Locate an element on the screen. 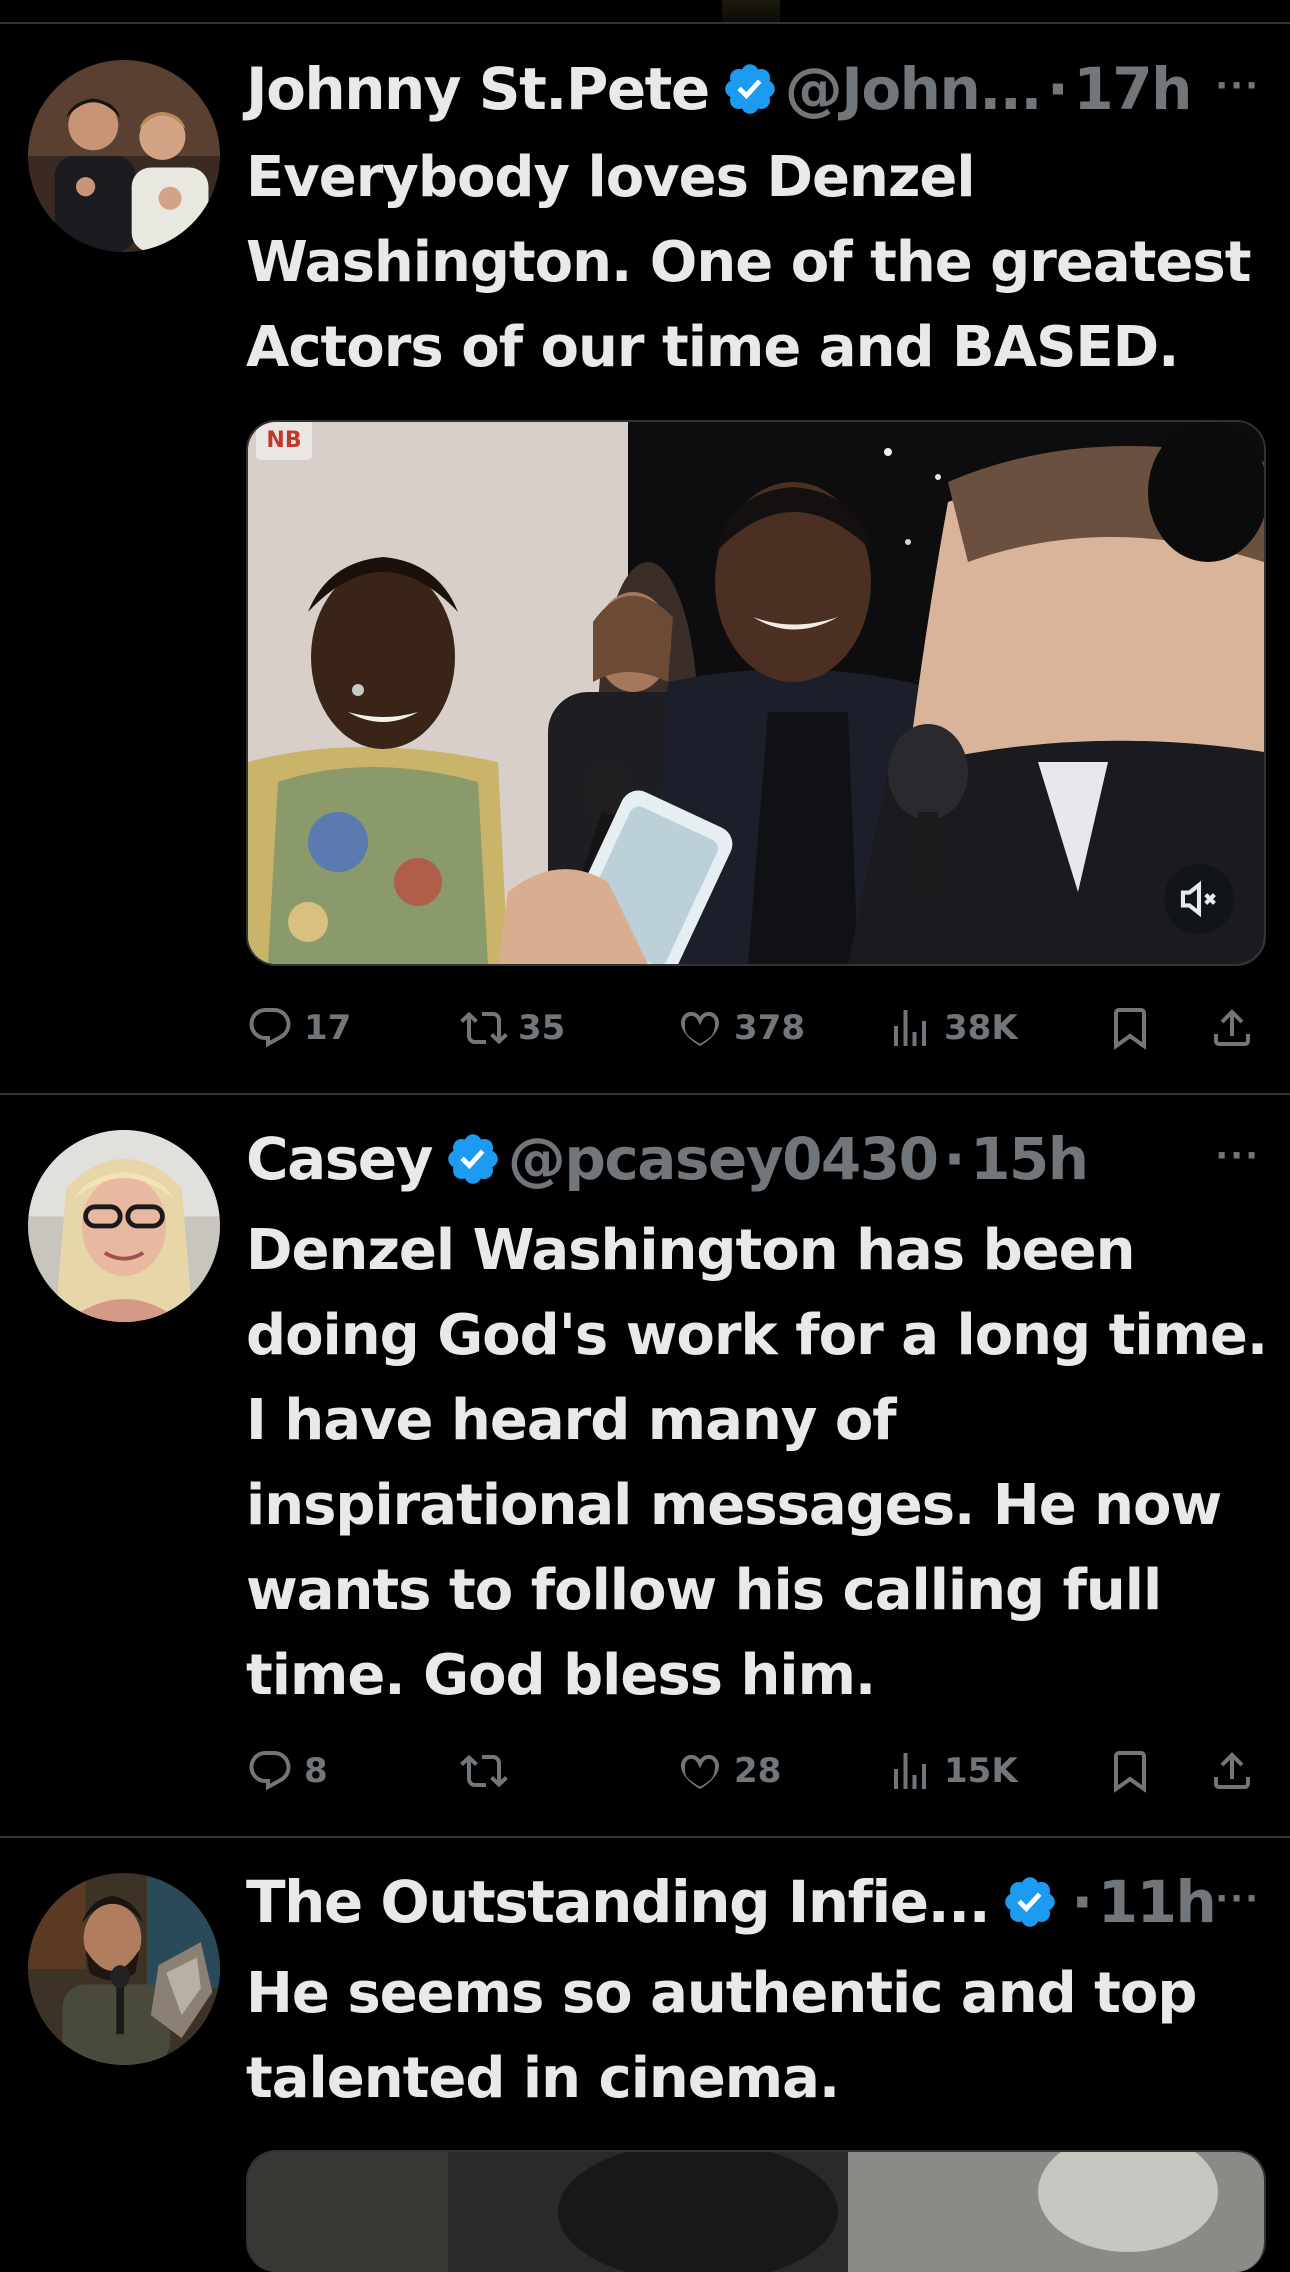  views-count: 38K is located at coordinates (981, 1028).